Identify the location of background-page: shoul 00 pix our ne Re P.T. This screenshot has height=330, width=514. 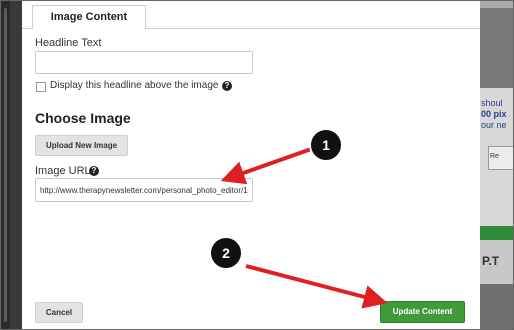
(497, 165).